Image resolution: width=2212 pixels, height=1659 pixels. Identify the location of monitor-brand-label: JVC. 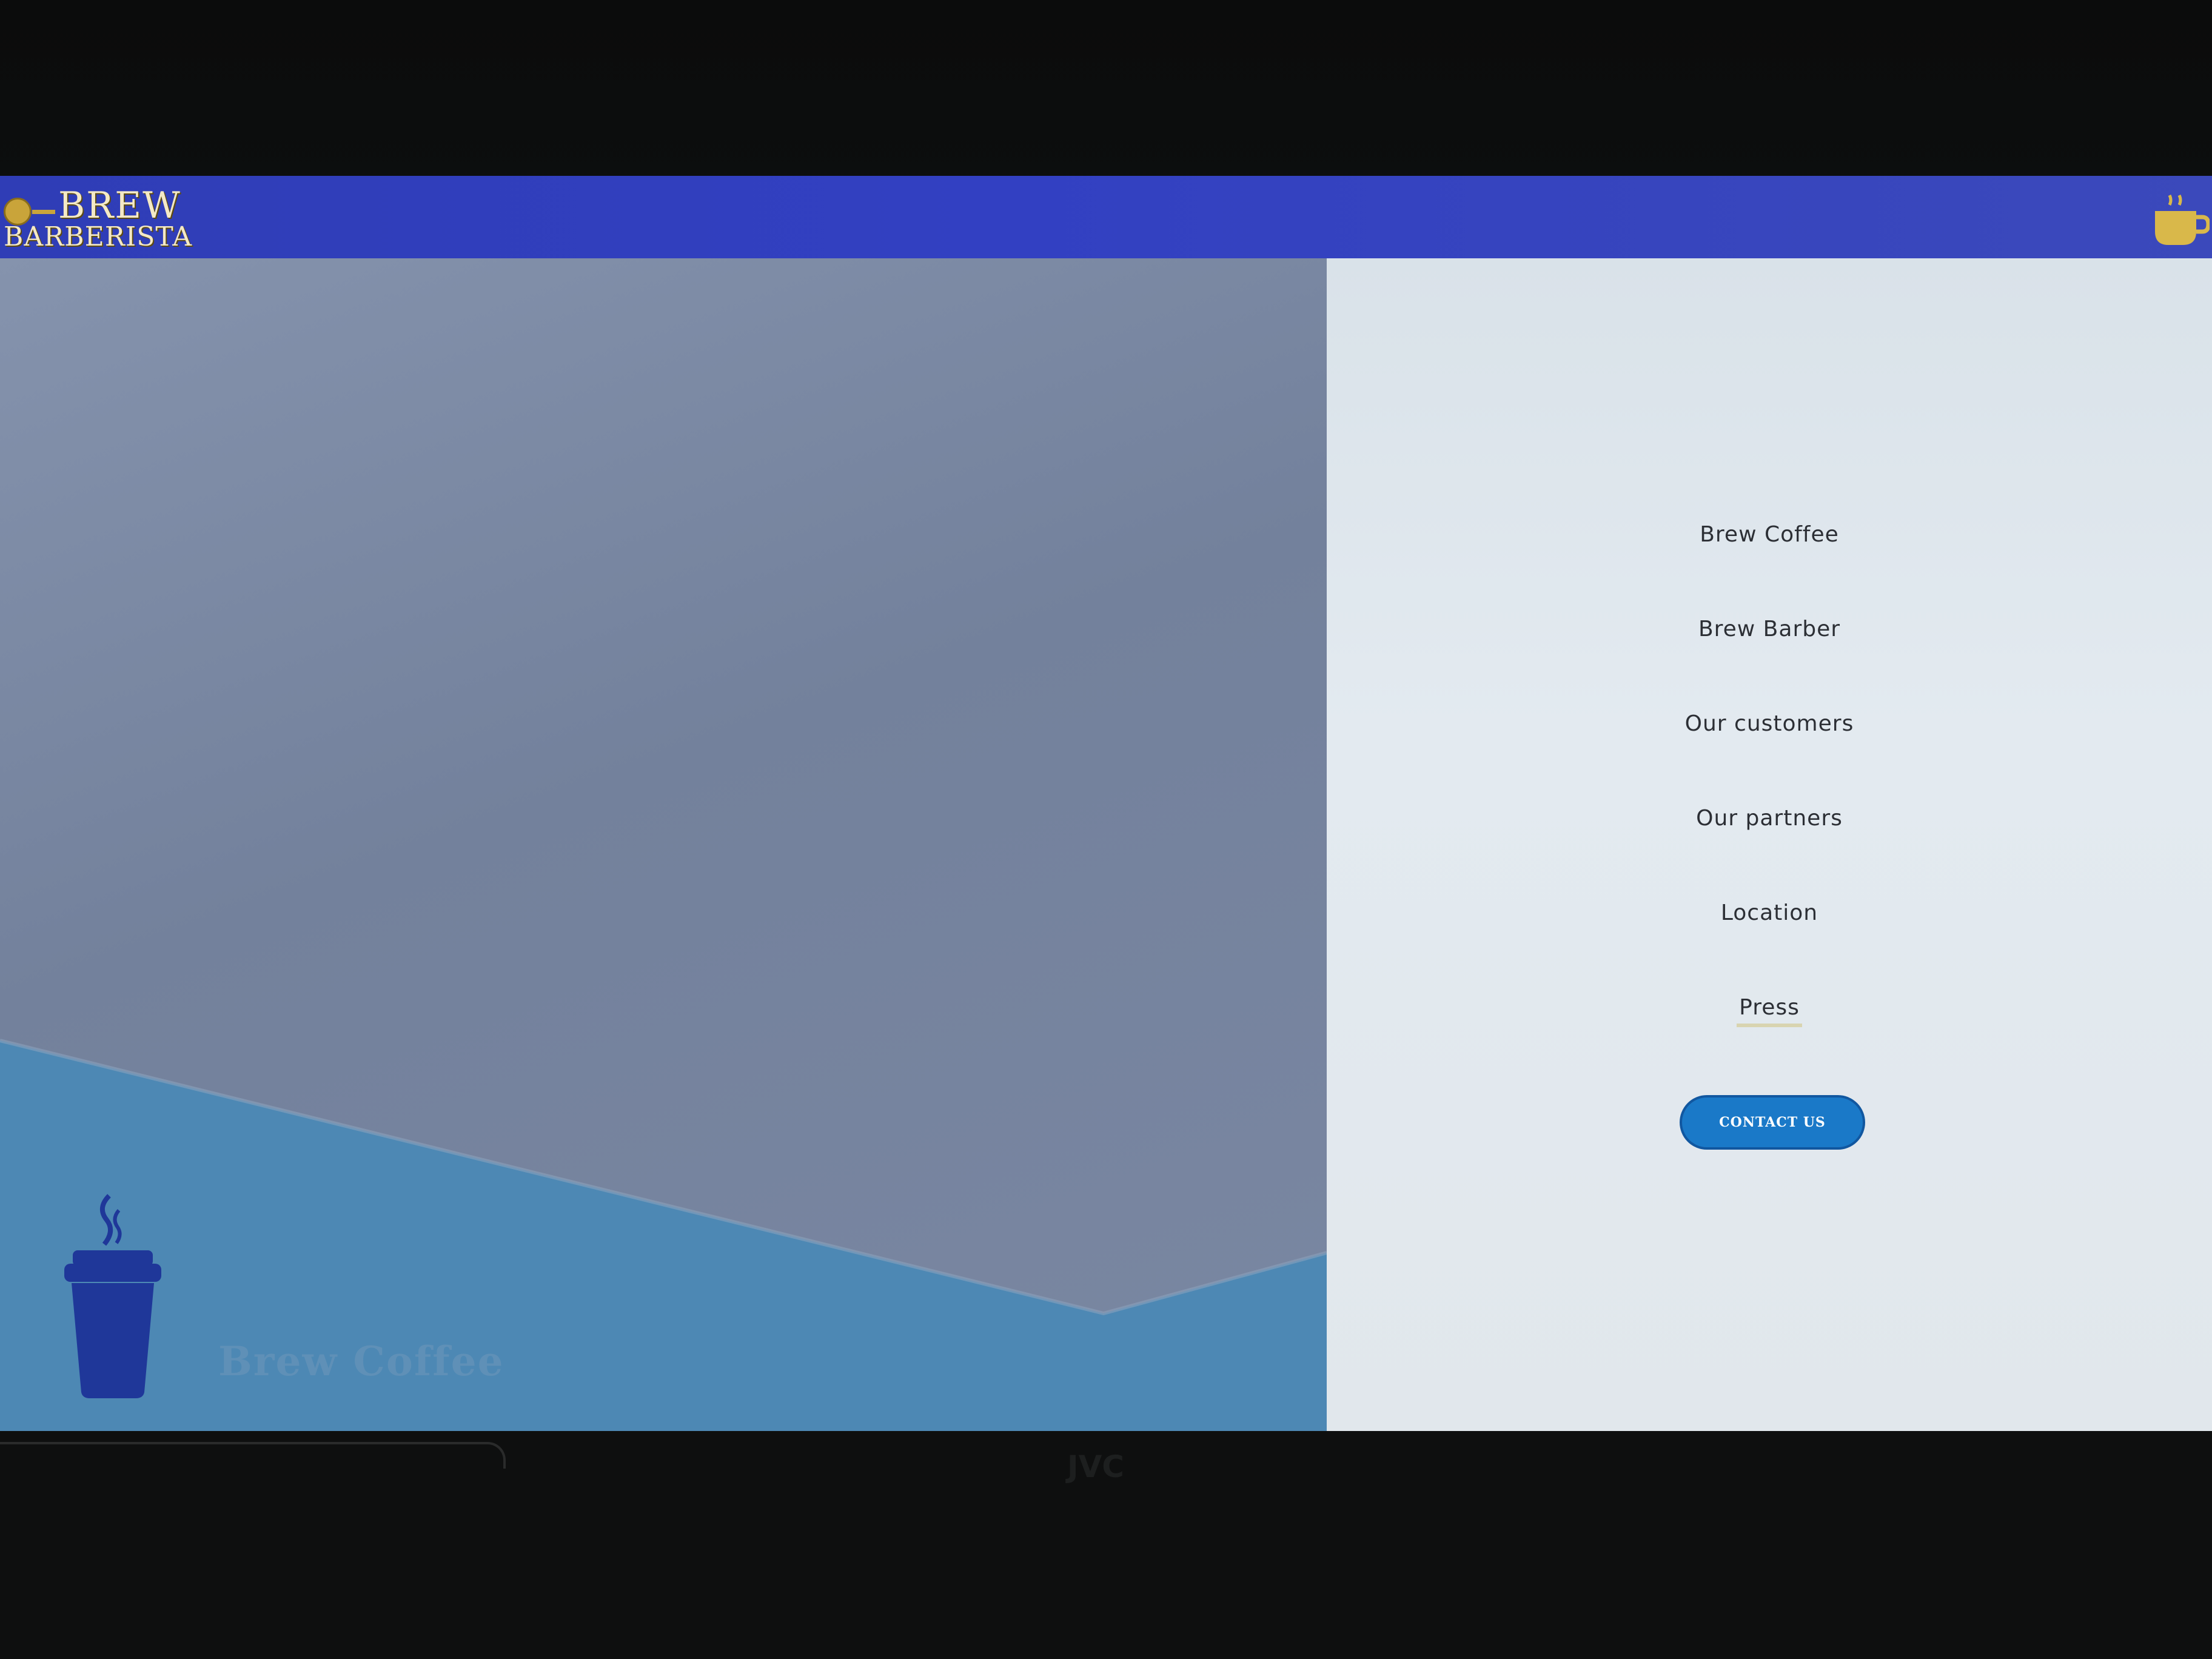
(1095, 1466).